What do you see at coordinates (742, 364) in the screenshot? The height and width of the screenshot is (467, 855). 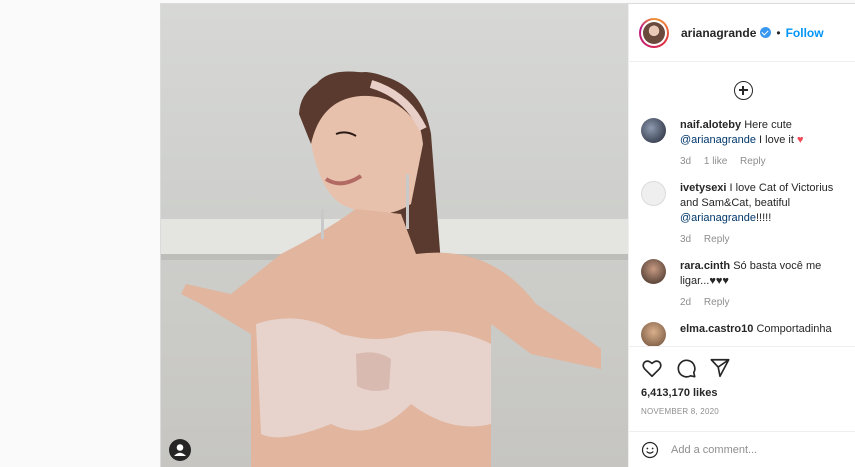 I see `action-icons` at bounding box center [742, 364].